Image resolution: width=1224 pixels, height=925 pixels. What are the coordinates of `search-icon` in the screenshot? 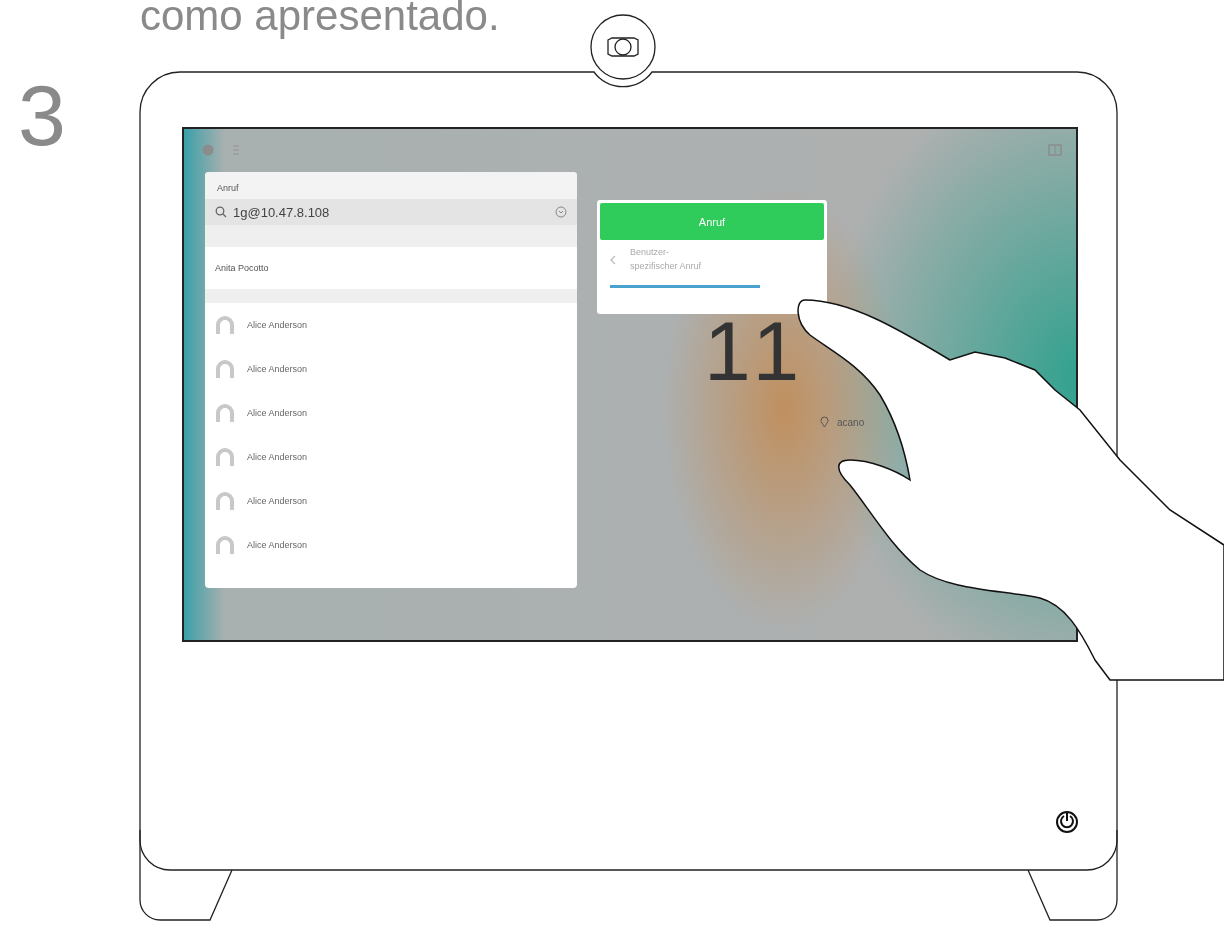 It's located at (221, 212).